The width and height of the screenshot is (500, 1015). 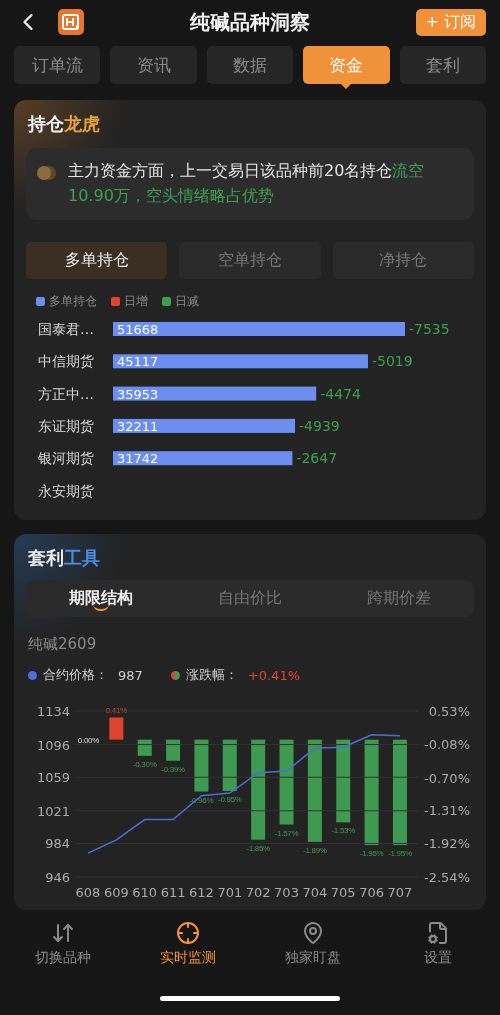 What do you see at coordinates (71, 22) in the screenshot?
I see `logo-icon` at bounding box center [71, 22].